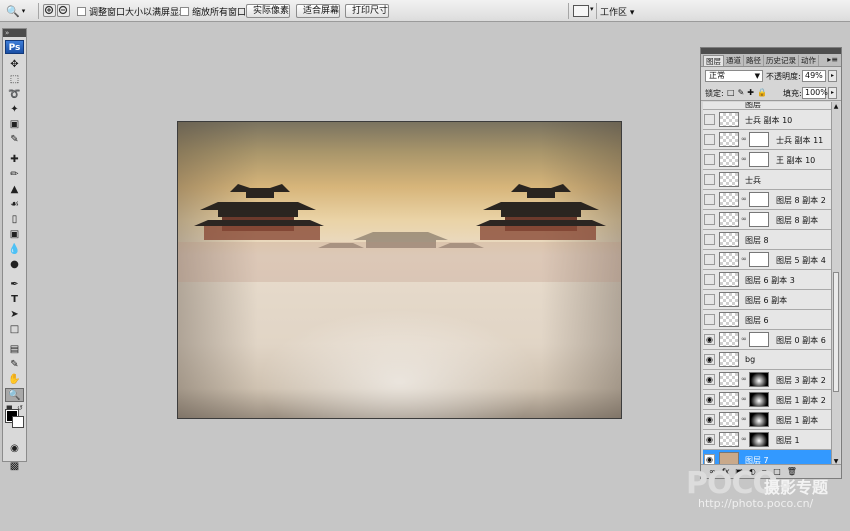 The width and height of the screenshot is (850, 531). What do you see at coordinates (767, 240) in the screenshot?
I see `layer-row: 图层 8` at bounding box center [767, 240].